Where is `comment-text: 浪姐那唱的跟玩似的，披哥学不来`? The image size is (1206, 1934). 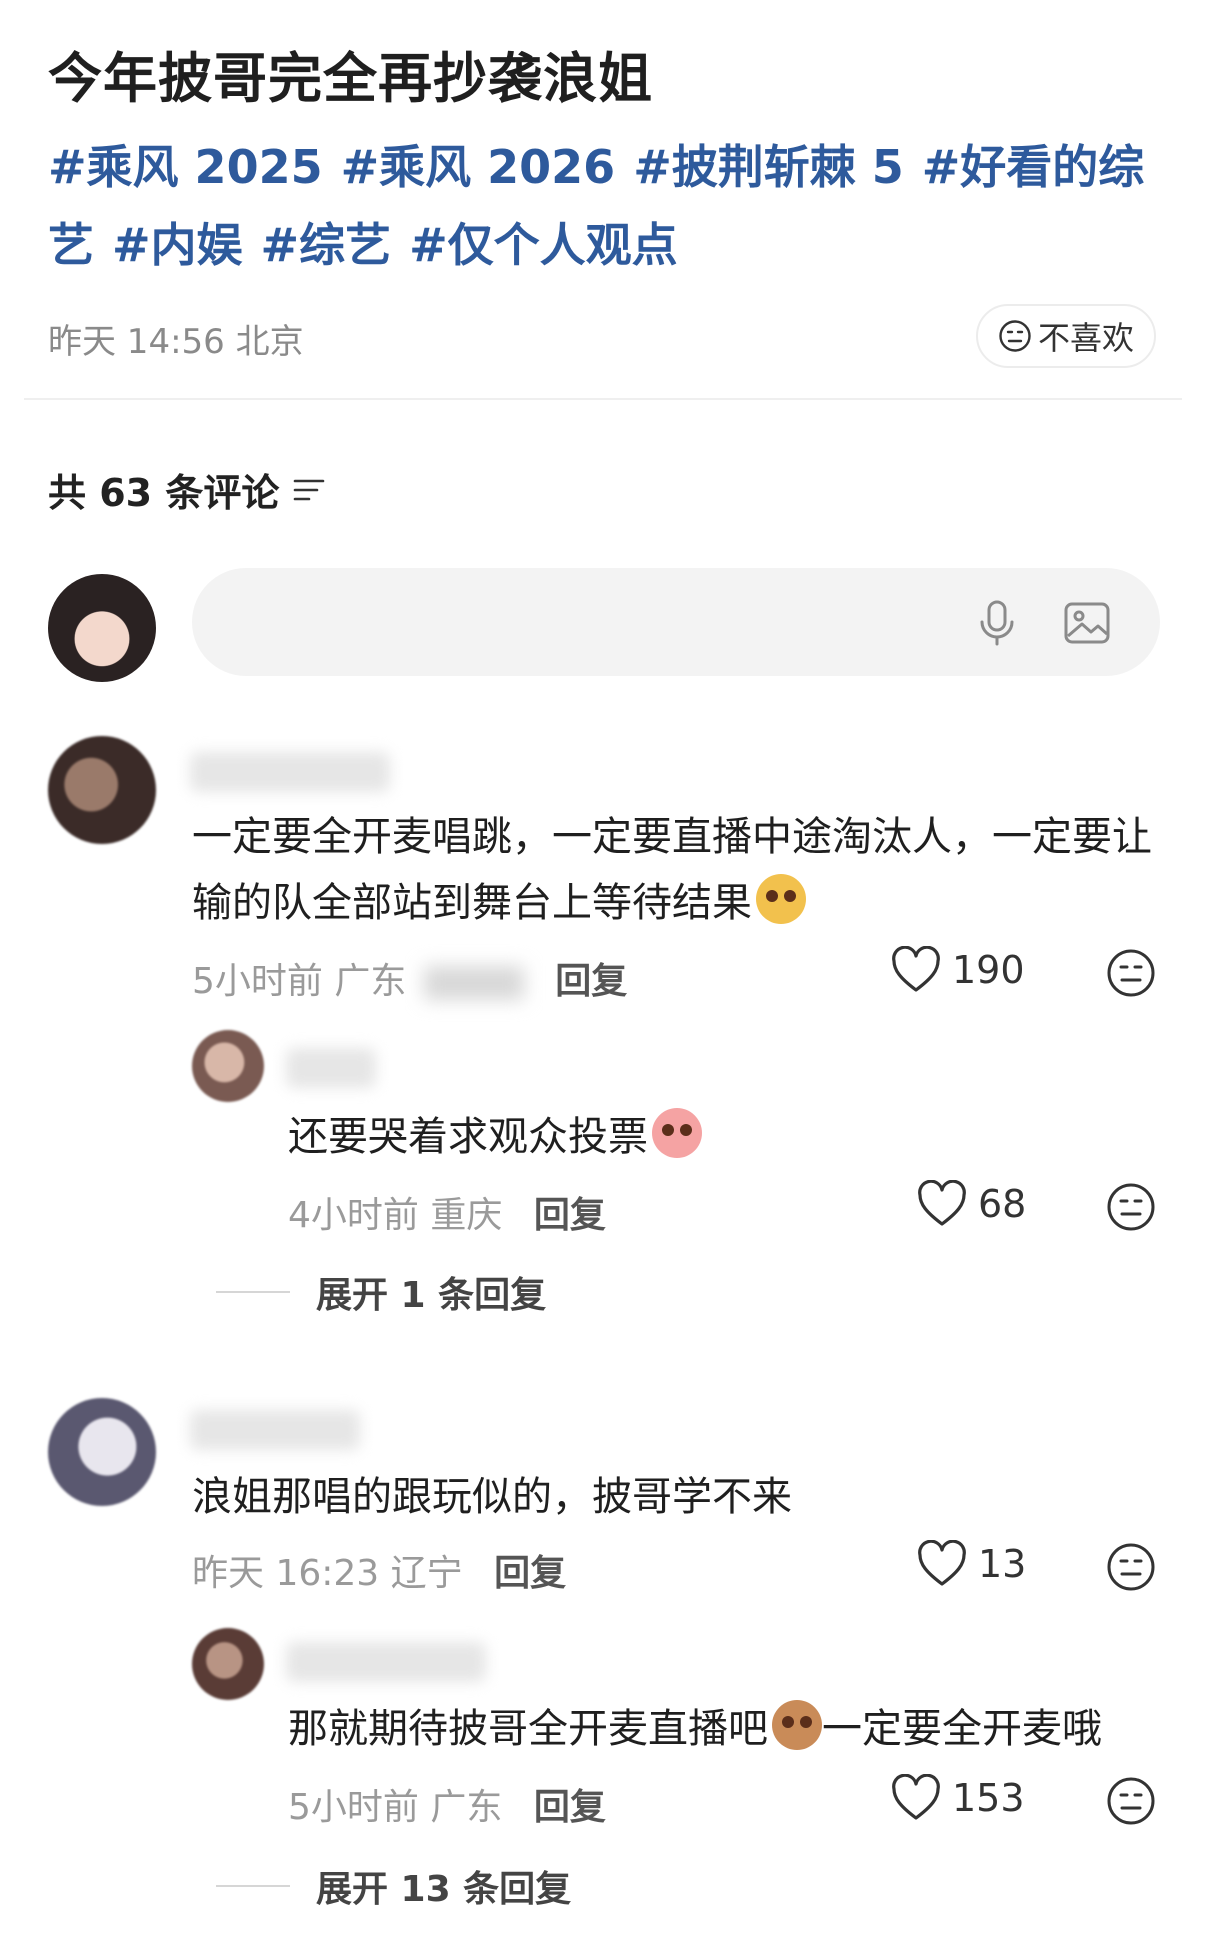
comment-text: 浪姐那唱的跟玩似的，披哥学不来 is located at coordinates (672, 1497).